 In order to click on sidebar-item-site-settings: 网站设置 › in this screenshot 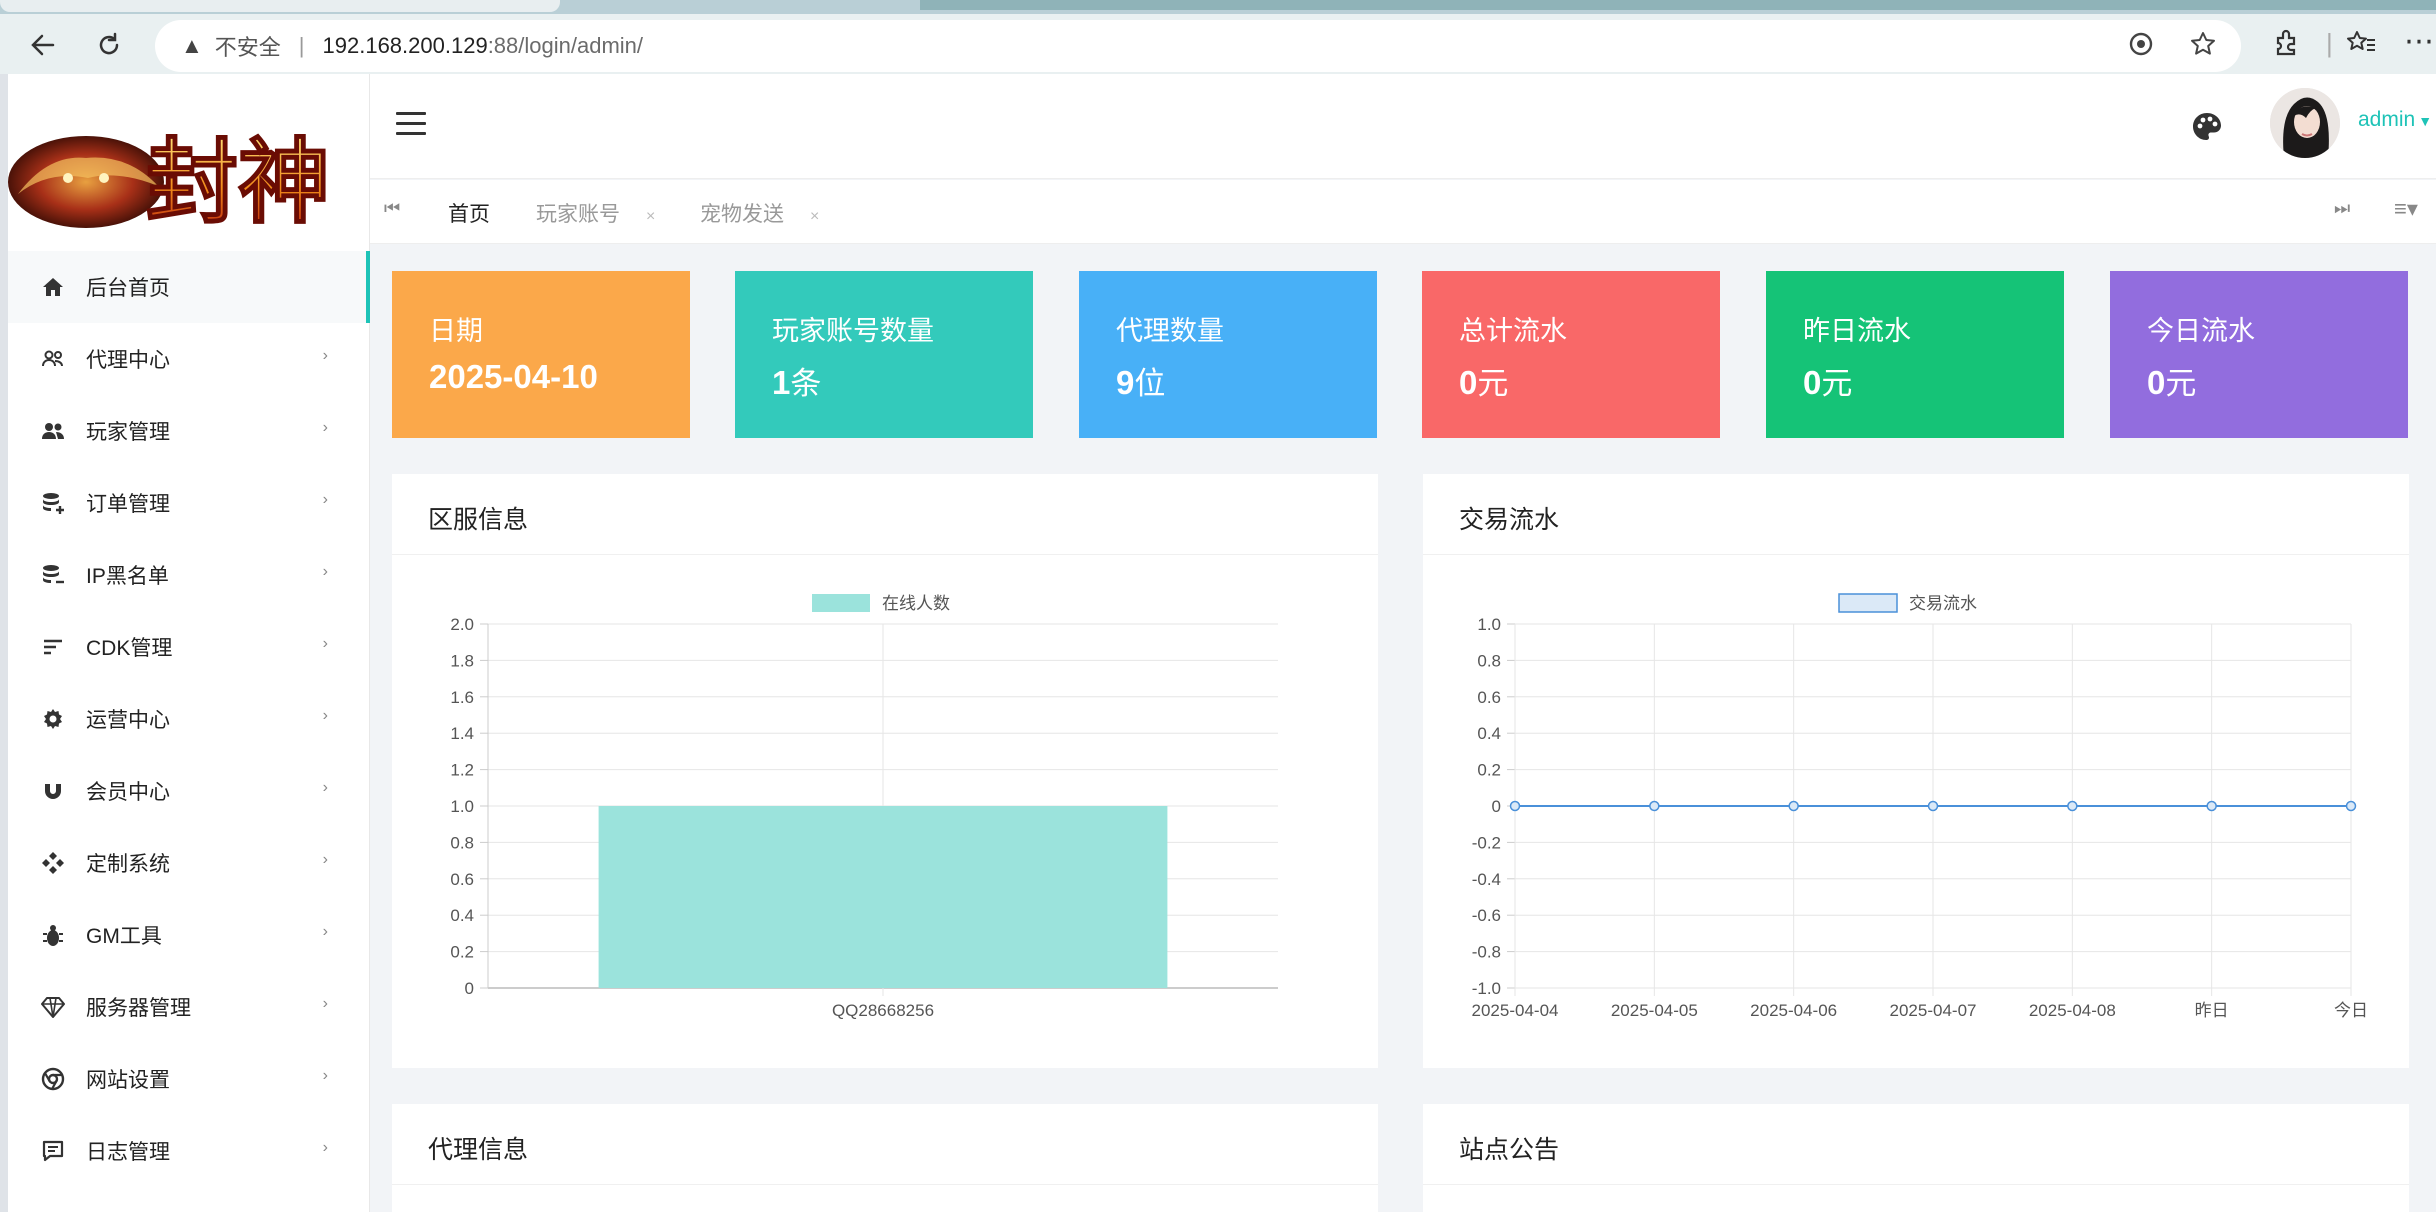, I will do `click(189, 1079)`.